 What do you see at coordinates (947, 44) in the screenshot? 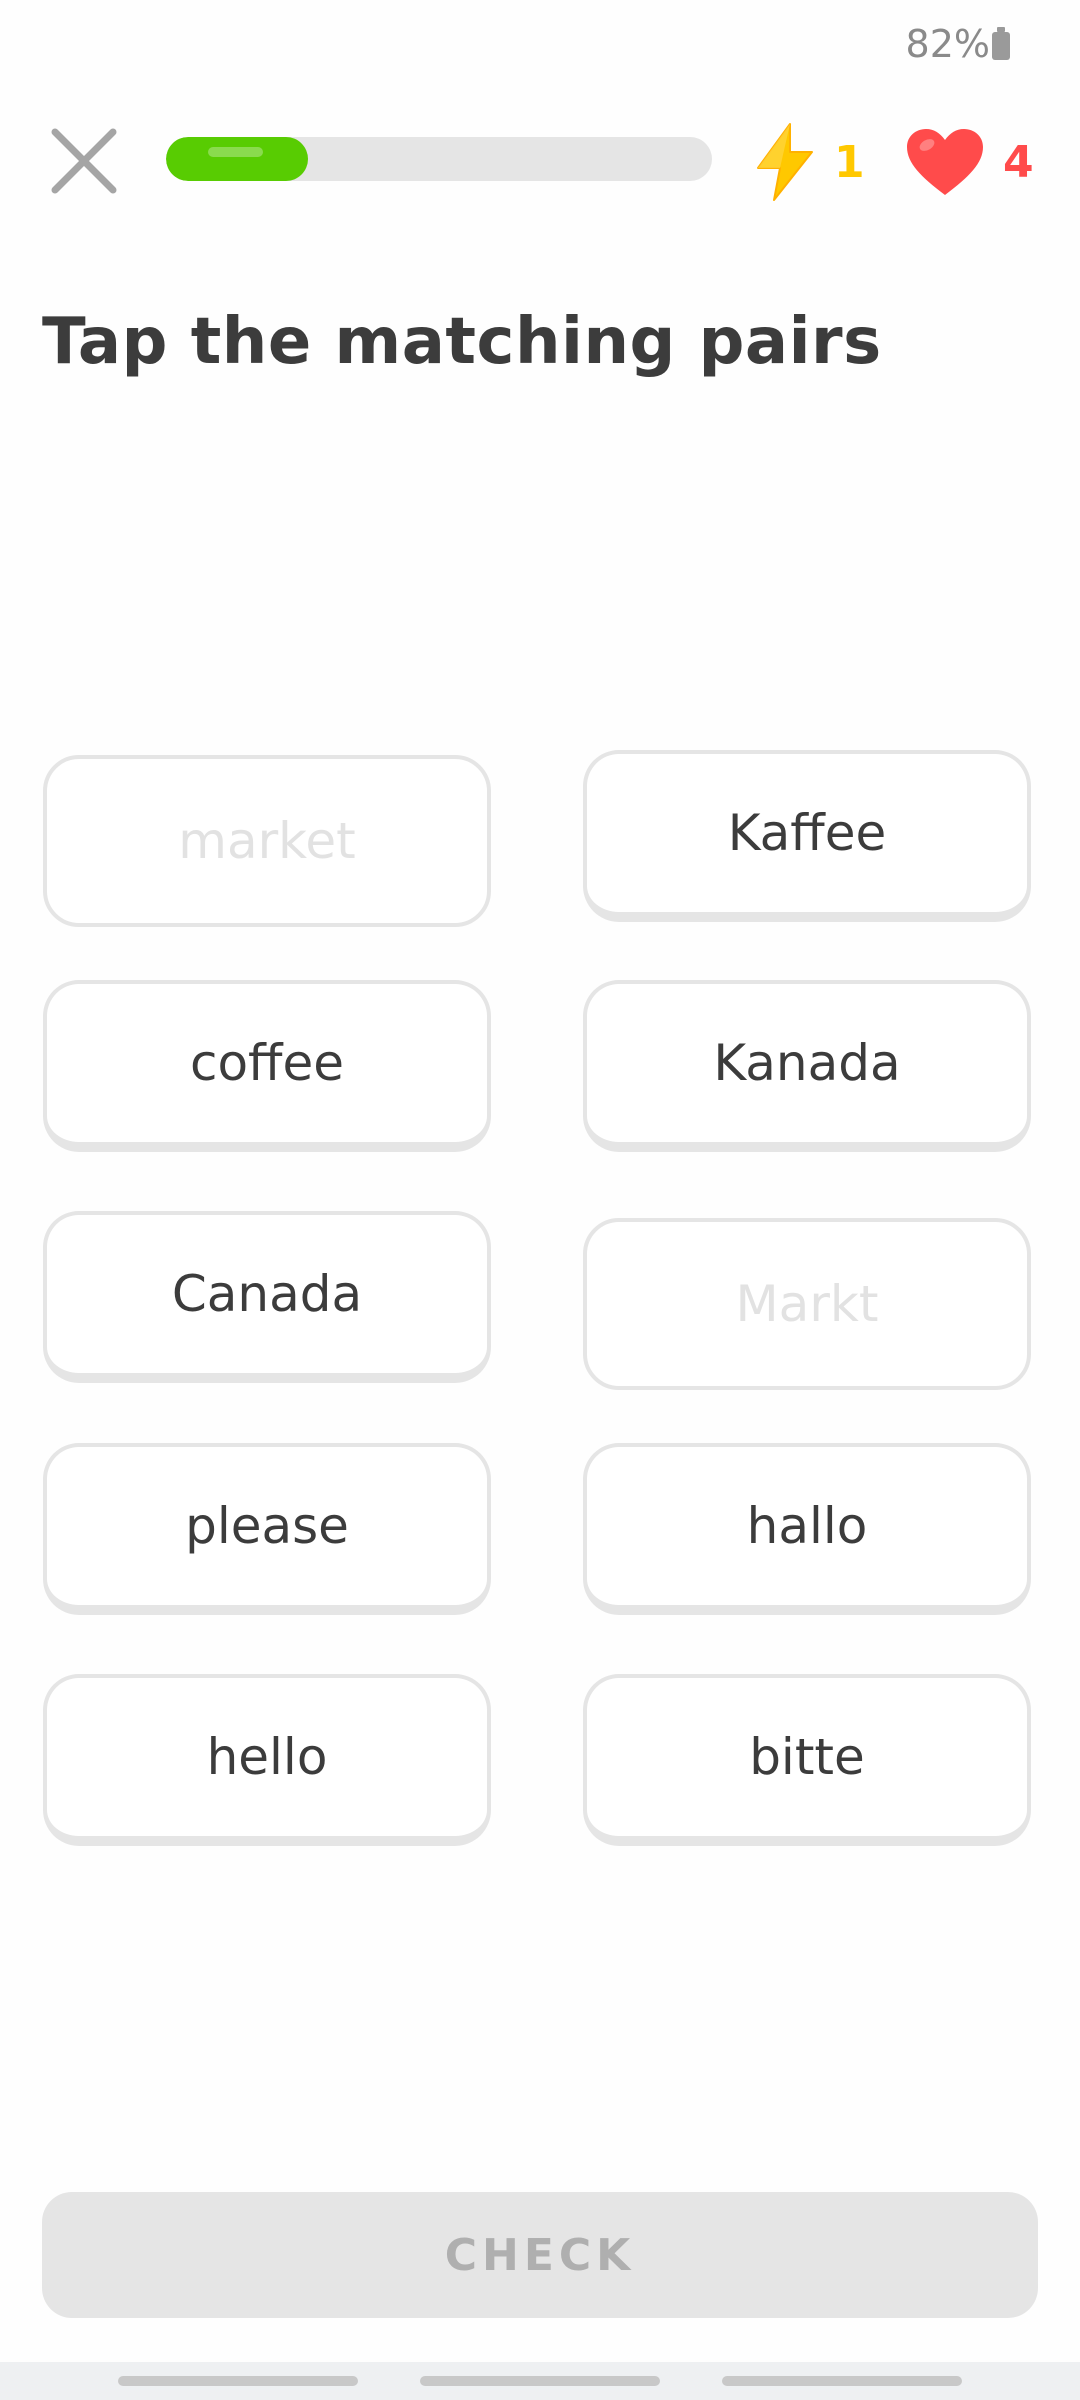
I see `battery-percentage: 82%` at bounding box center [947, 44].